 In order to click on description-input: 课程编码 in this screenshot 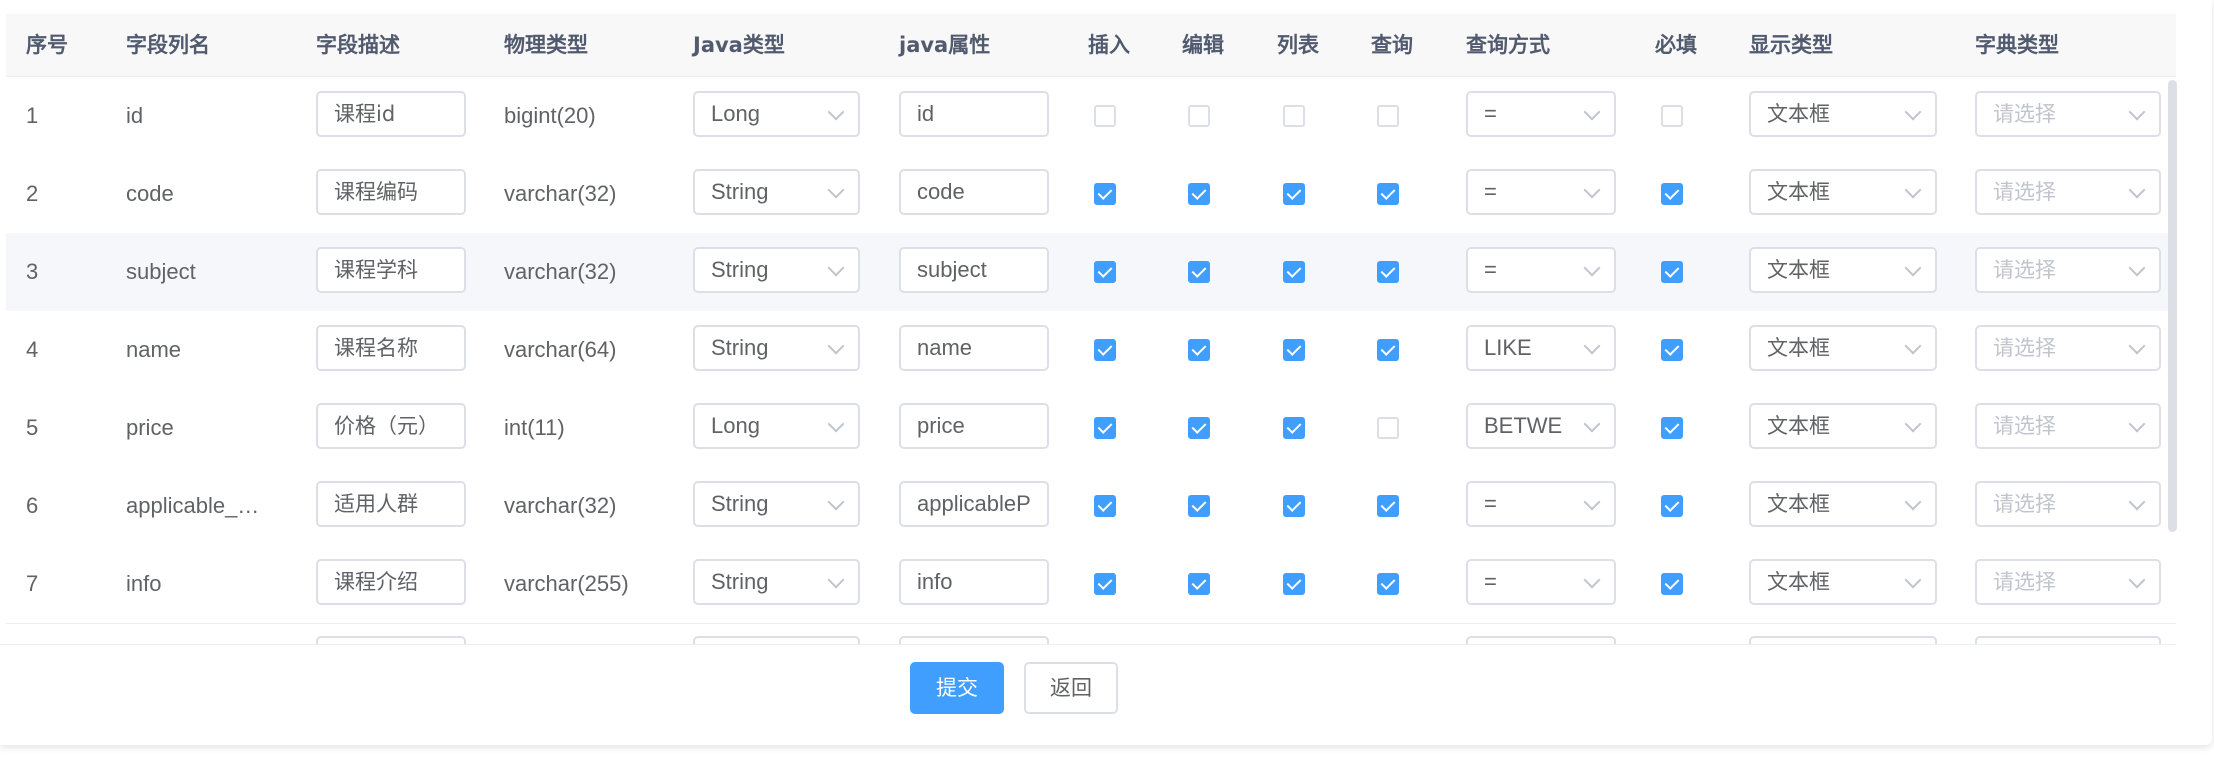, I will do `click(391, 192)`.